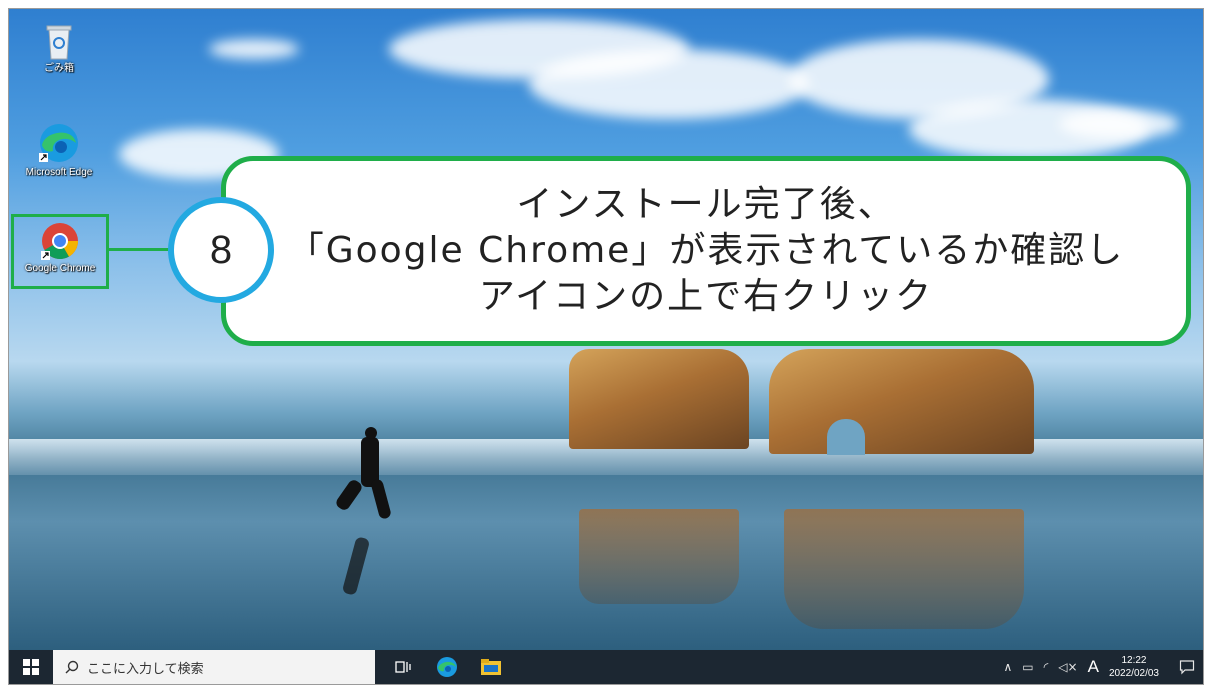 The width and height of the screenshot is (1210, 687). Describe the element at coordinates (214, 667) in the screenshot. I see `taskbar-search-box: ここに入力して検索` at that location.